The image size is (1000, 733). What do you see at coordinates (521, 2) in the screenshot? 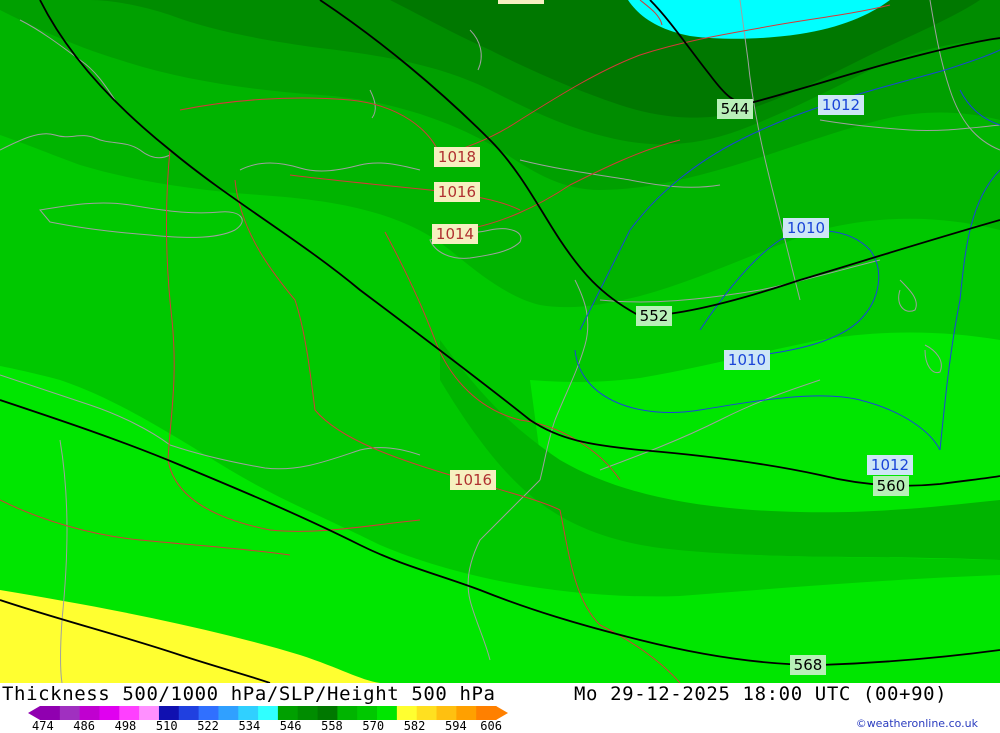
I see `isobar-label-1016-top` at bounding box center [521, 2].